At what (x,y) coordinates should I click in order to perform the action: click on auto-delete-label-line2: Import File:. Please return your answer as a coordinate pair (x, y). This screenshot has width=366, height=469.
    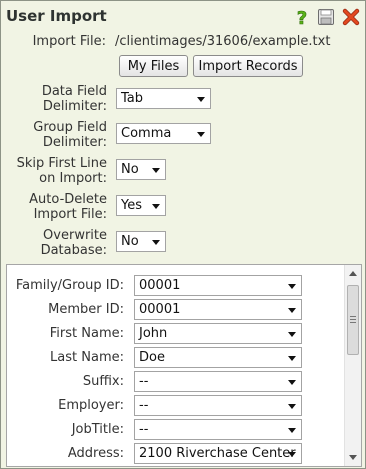
    Looking at the image, I should click on (70, 214).